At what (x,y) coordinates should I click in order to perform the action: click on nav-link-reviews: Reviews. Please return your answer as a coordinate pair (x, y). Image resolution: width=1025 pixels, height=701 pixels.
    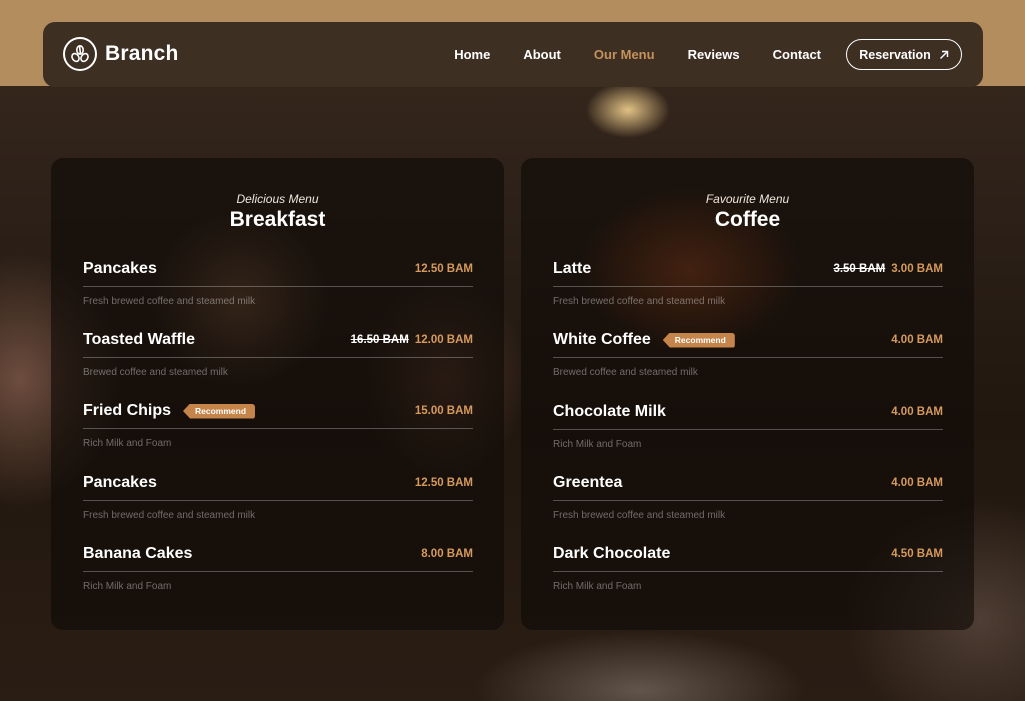
    Looking at the image, I should click on (714, 54).